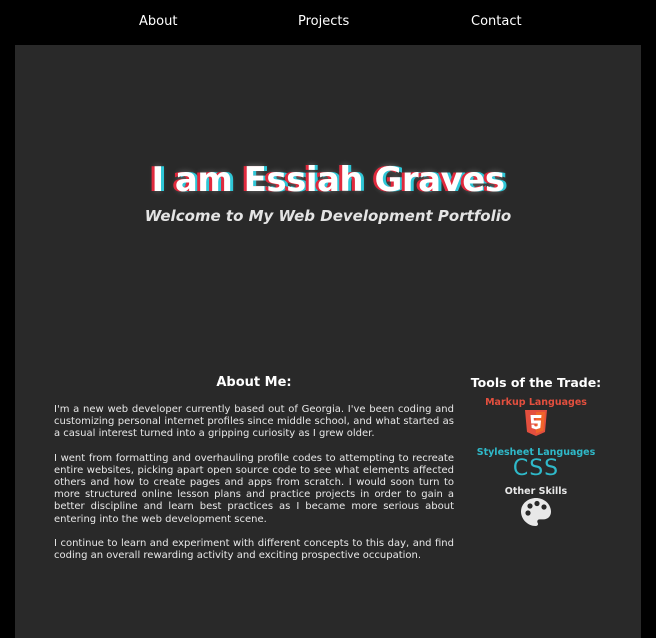 Image resolution: width=656 pixels, height=638 pixels. What do you see at coordinates (158, 21) in the screenshot?
I see `nav-about-link: About` at bounding box center [158, 21].